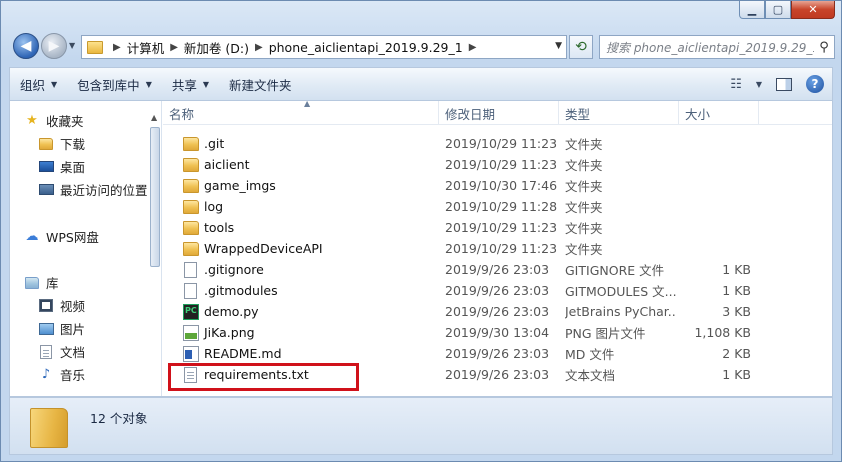  Describe the element at coordinates (46, 190) in the screenshot. I see `recent-places-icon` at that location.